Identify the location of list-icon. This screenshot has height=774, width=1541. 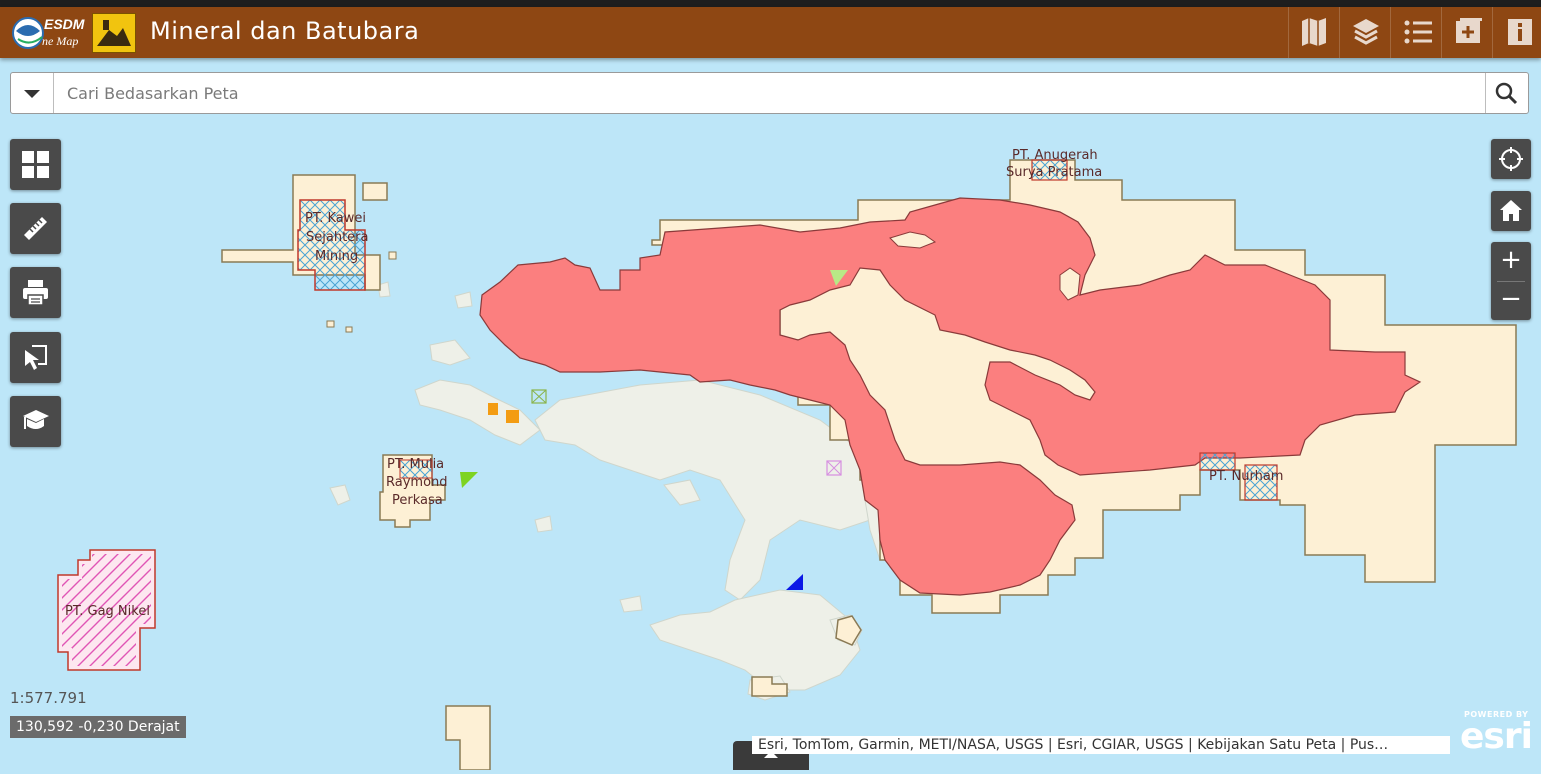
(1418, 32).